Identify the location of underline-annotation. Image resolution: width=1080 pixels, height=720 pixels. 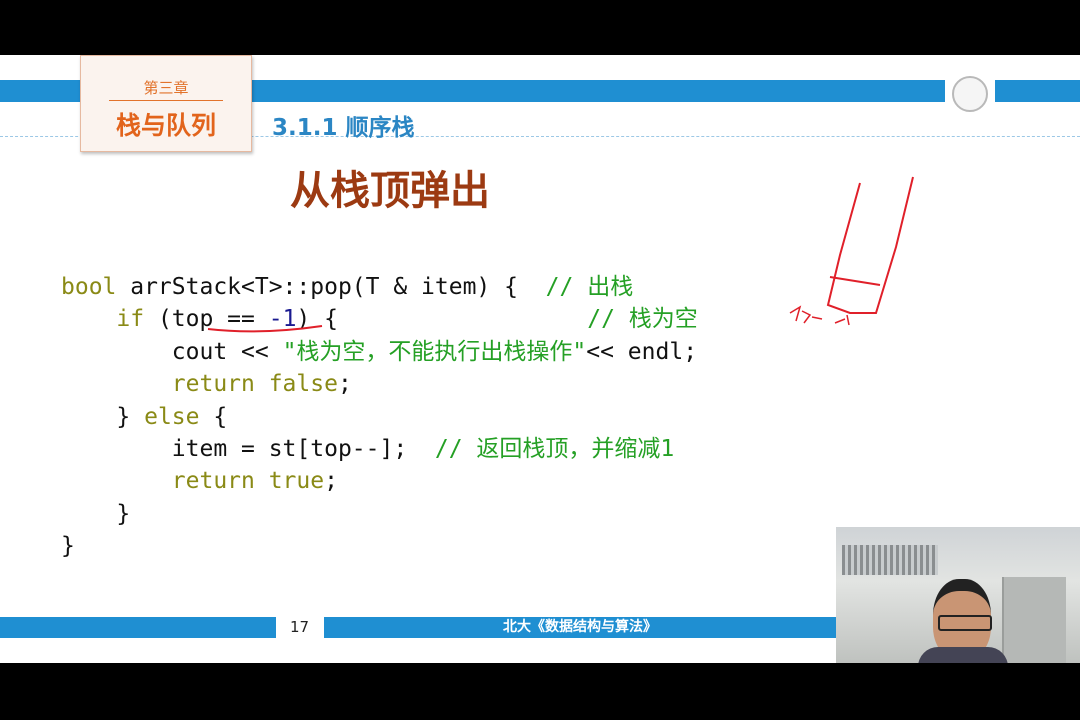
(265, 329).